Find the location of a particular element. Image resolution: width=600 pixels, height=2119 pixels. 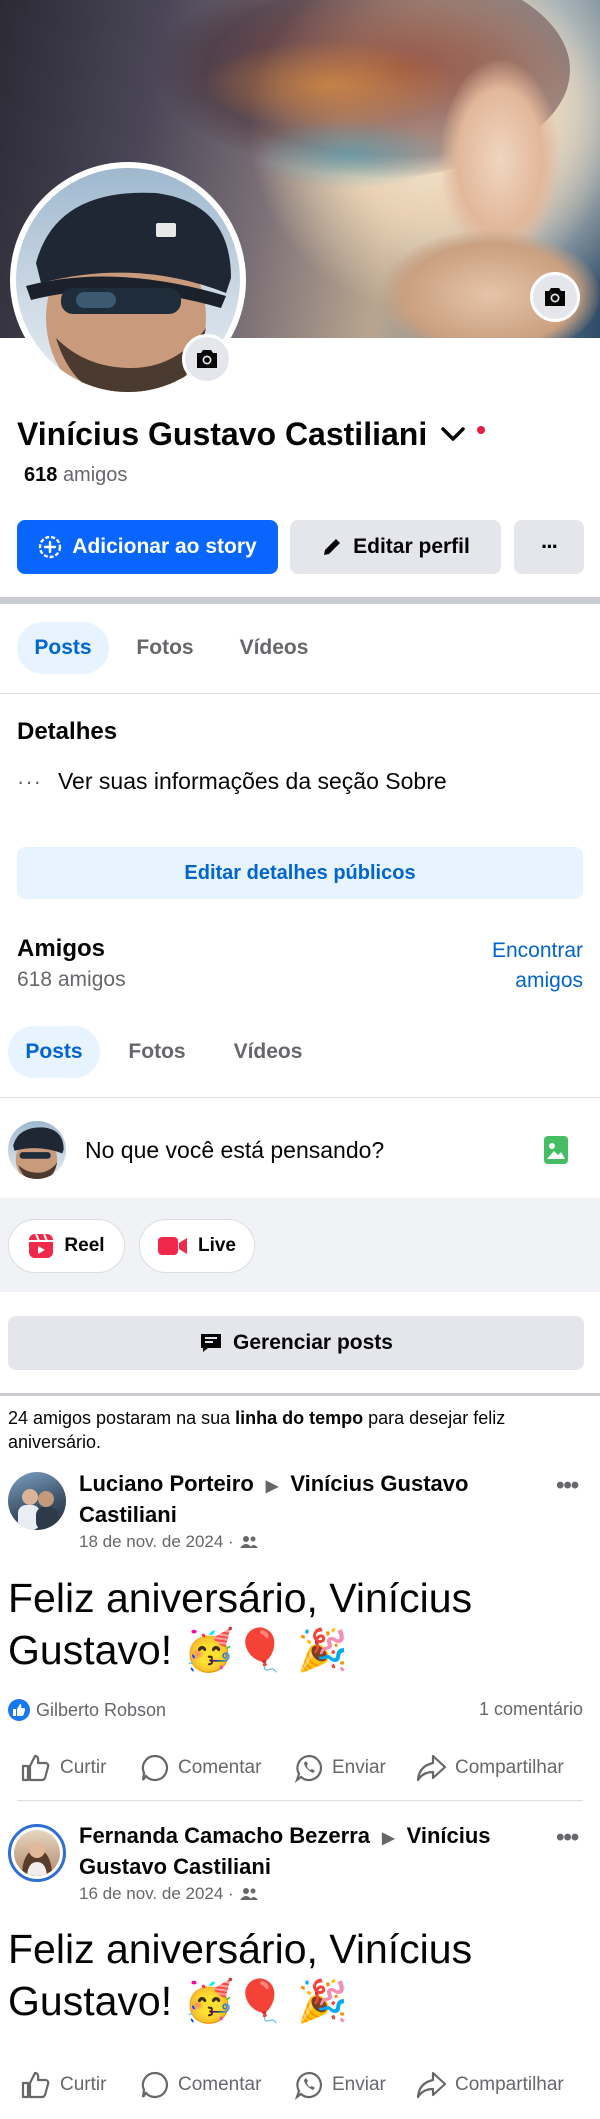

post-author-name: Luciano Porteiro is located at coordinates (166, 1483).